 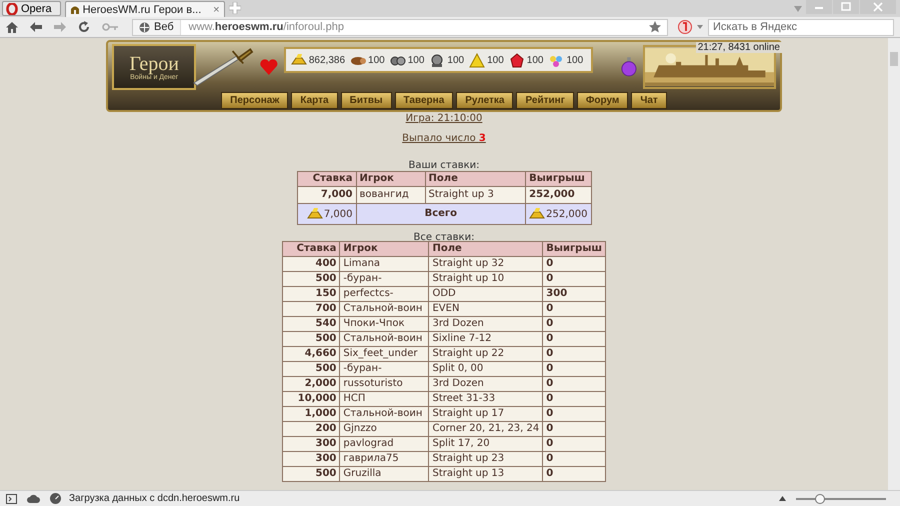 I want to click on table-cell: Street 31-33, so click(x=485, y=399).